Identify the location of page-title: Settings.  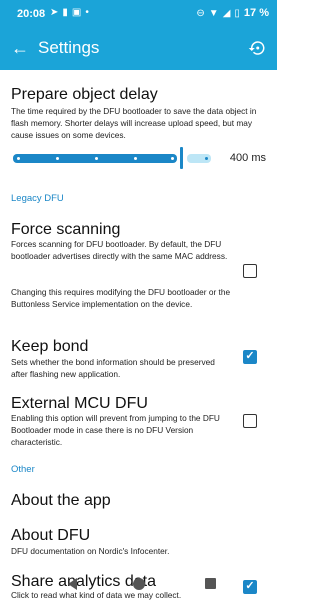
(69, 47).